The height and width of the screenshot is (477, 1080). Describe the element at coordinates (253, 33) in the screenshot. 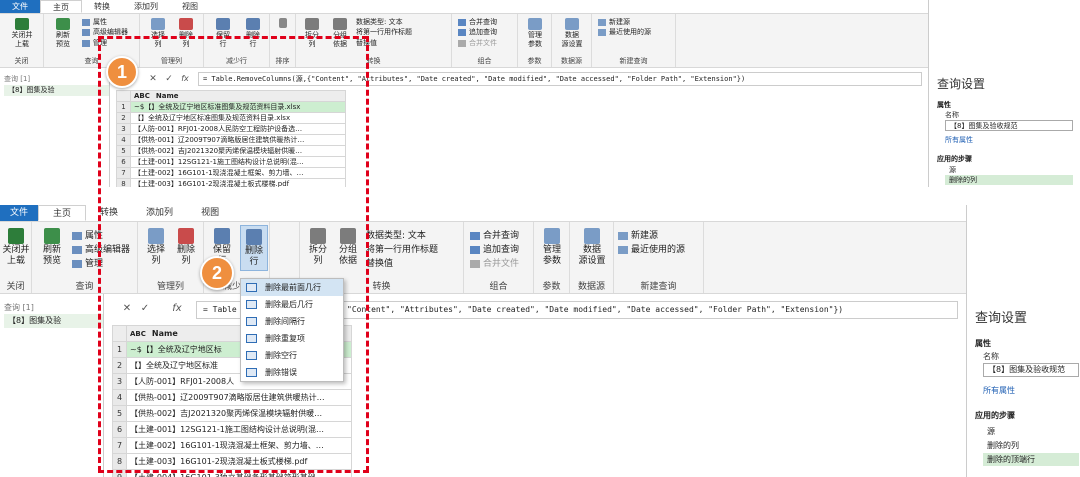

I see `remove-rows-button: 删除 行` at that location.